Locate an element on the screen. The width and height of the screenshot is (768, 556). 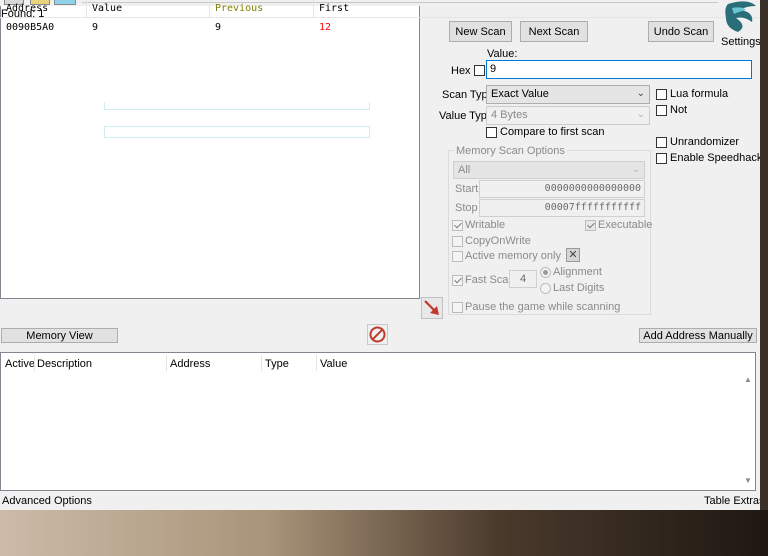
scan-type-value: Exact Value is located at coordinates (520, 94).